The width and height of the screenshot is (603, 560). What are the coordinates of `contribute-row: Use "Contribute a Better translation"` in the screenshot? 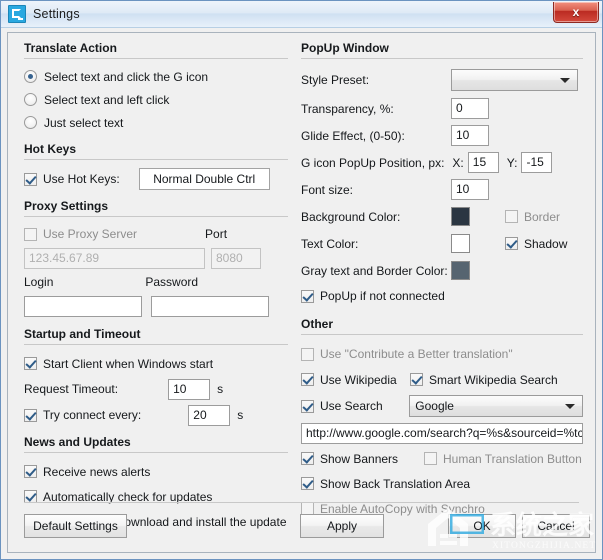 It's located at (442, 354).